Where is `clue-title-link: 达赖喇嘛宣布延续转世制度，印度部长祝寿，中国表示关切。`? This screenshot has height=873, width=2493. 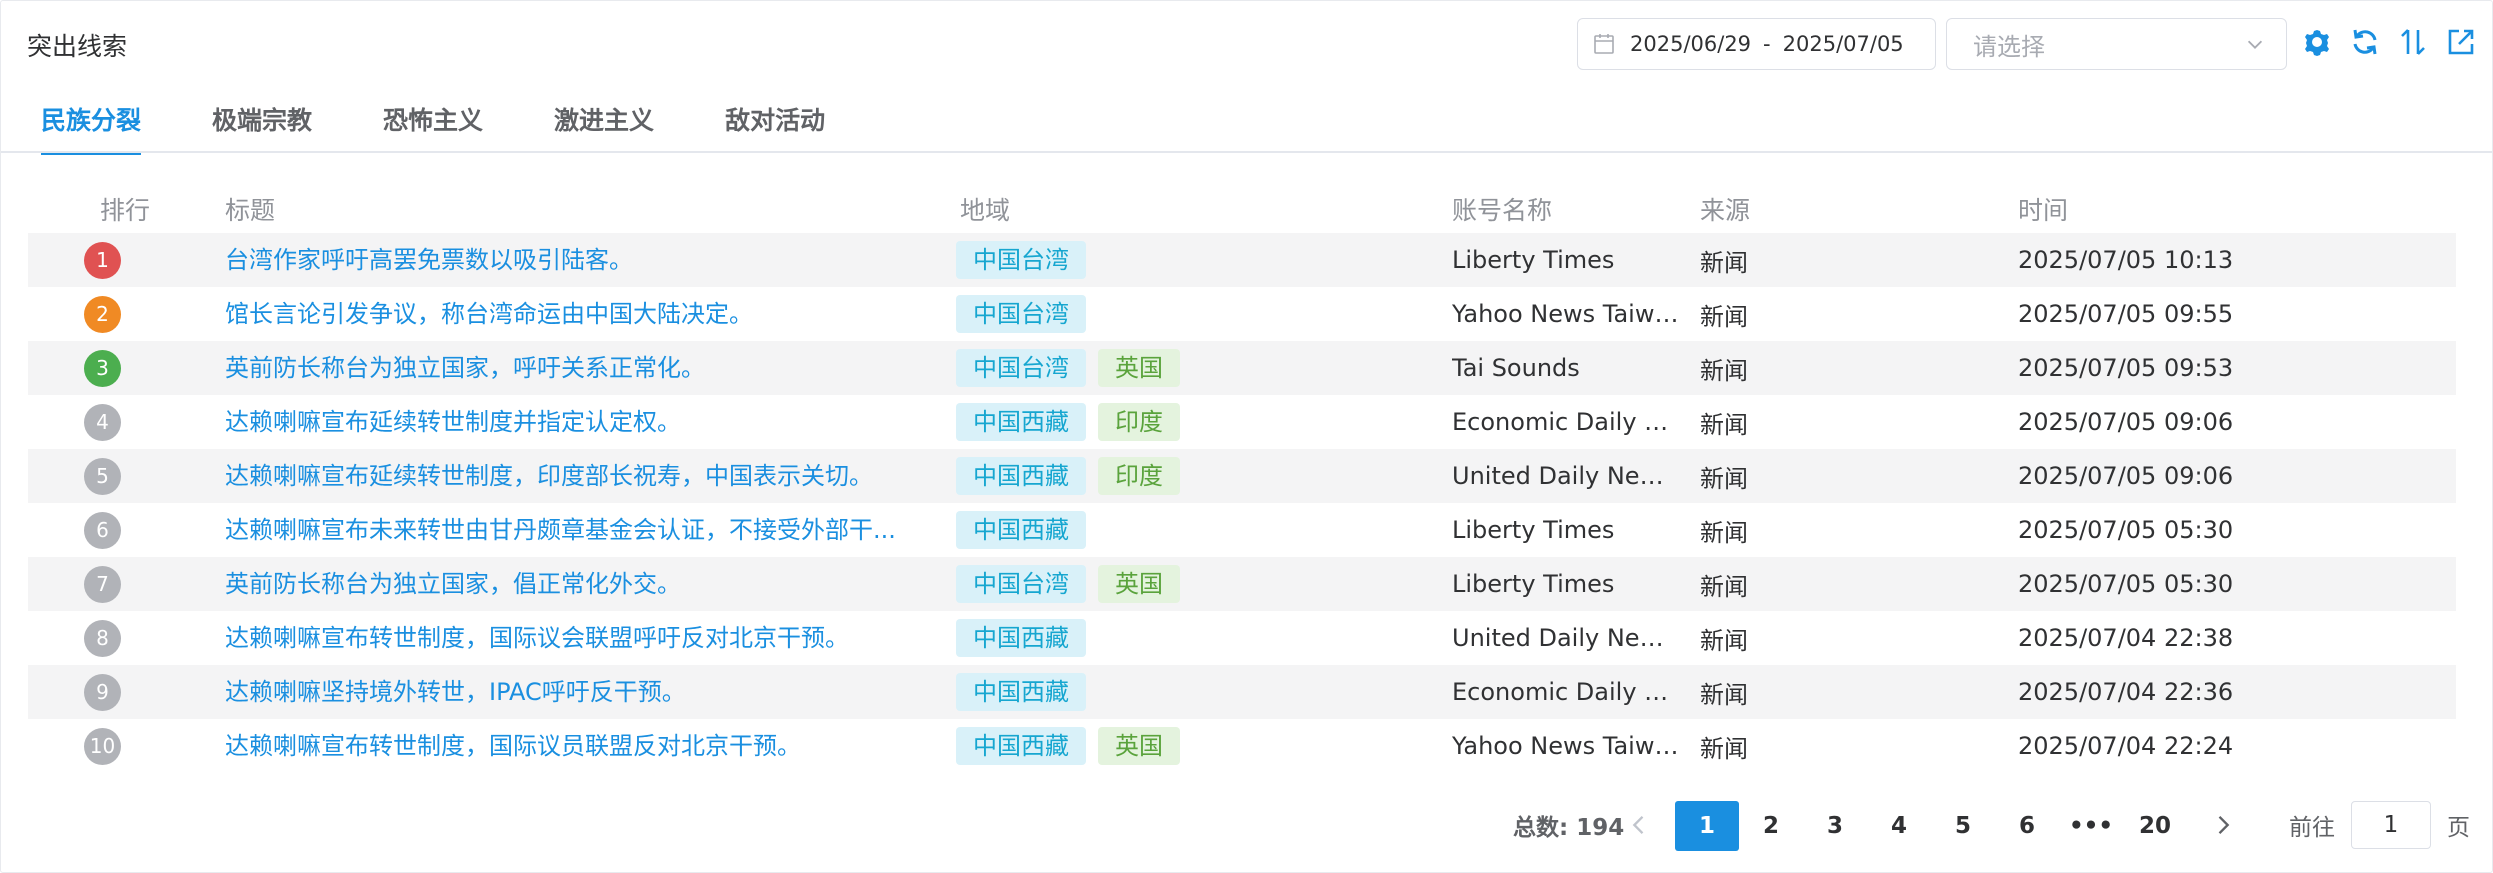 clue-title-link: 达赖喇嘛宣布延续转世制度，印度部长祝寿，中国表示关切。 is located at coordinates (580, 476).